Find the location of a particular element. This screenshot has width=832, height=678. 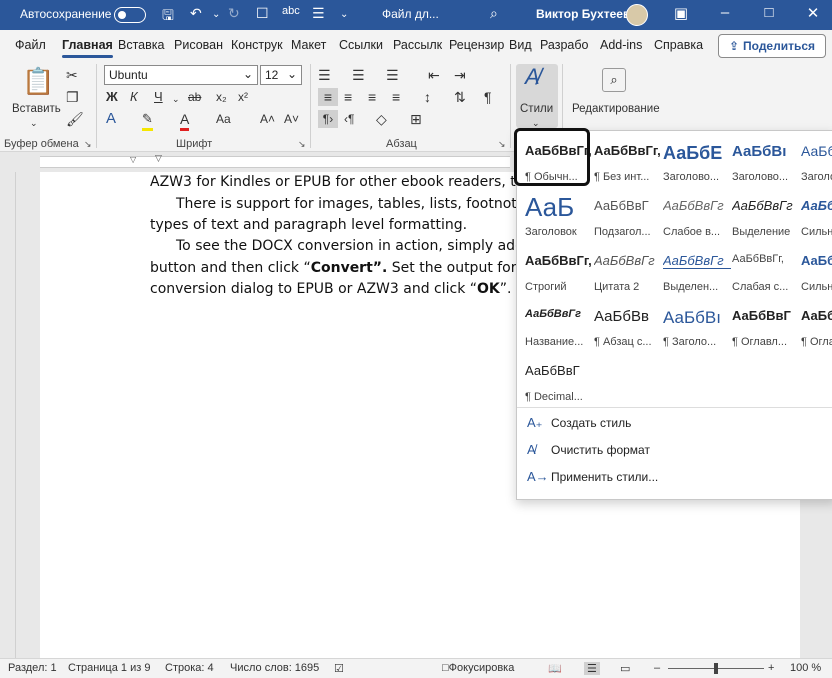

avatar is located at coordinates (637, 15).